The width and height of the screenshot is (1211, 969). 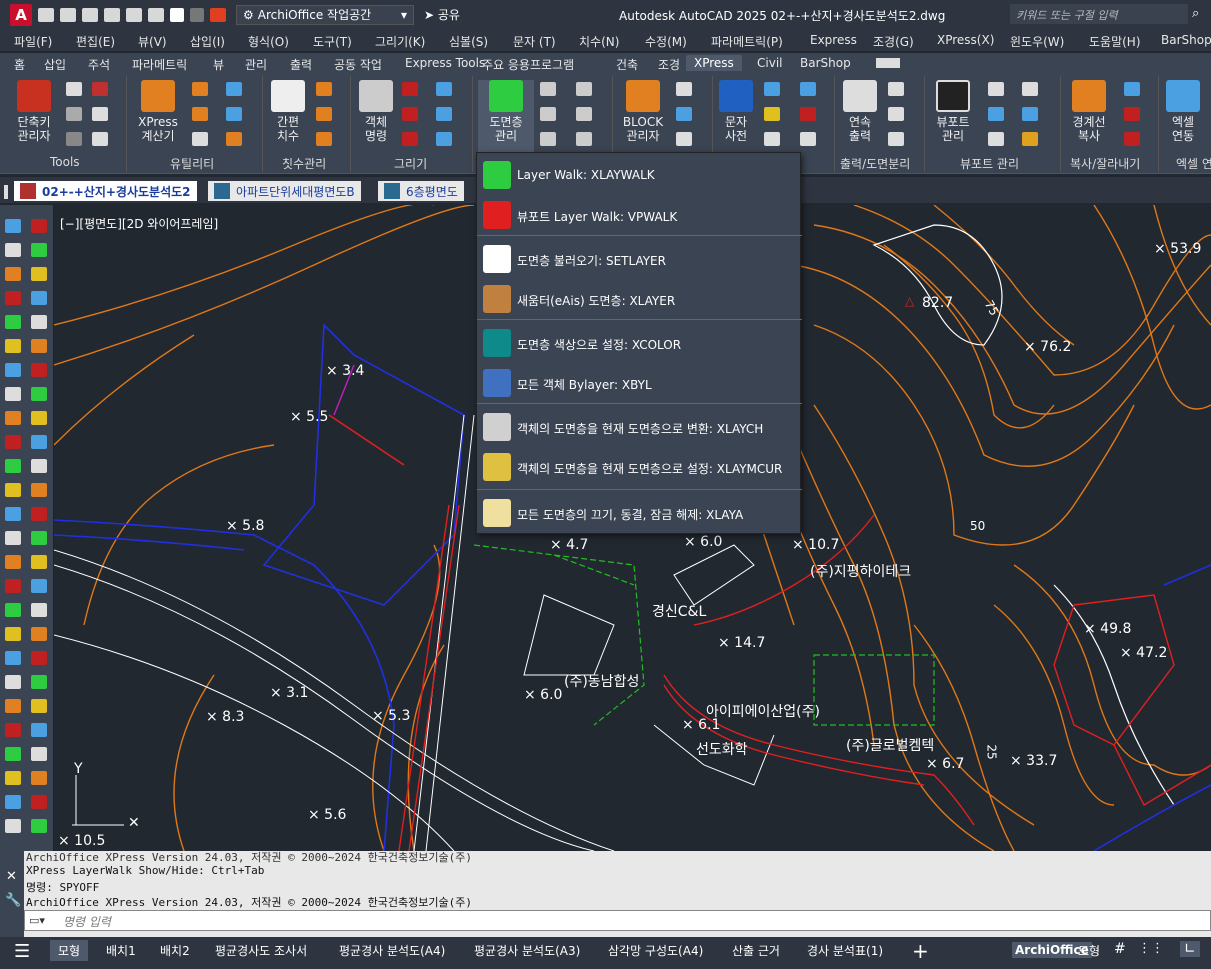 What do you see at coordinates (421, 191) in the screenshot?
I see `doc-tab: 6층평면도` at bounding box center [421, 191].